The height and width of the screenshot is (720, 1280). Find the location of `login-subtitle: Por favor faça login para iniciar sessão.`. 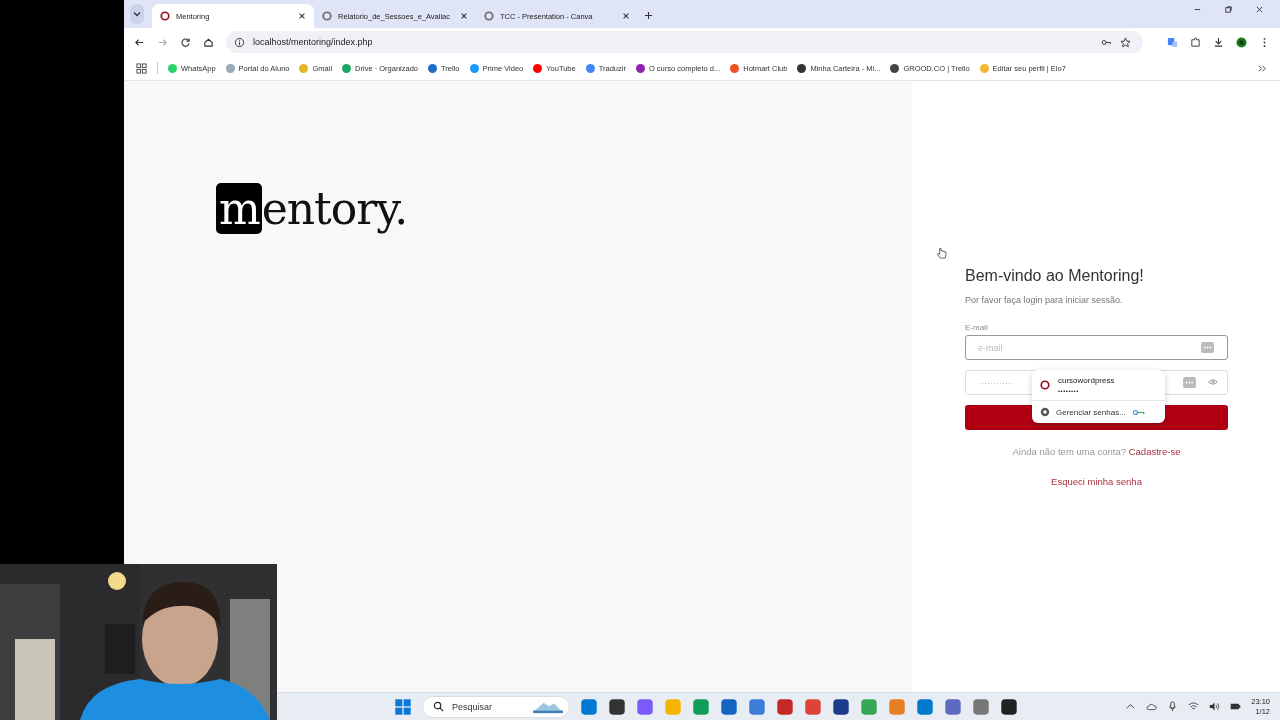

login-subtitle: Por favor faça login para iniciar sessão. is located at coordinates (1044, 300).